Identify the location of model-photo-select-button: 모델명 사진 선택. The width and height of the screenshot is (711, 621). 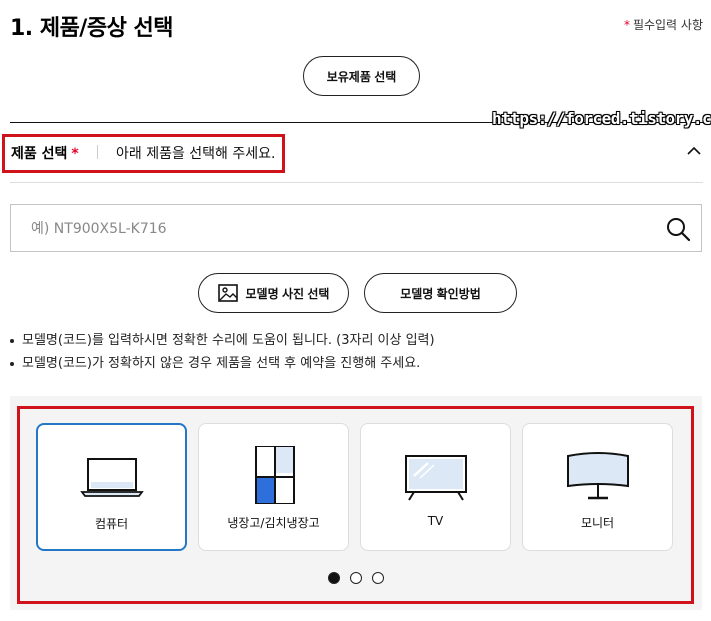
(273, 293).